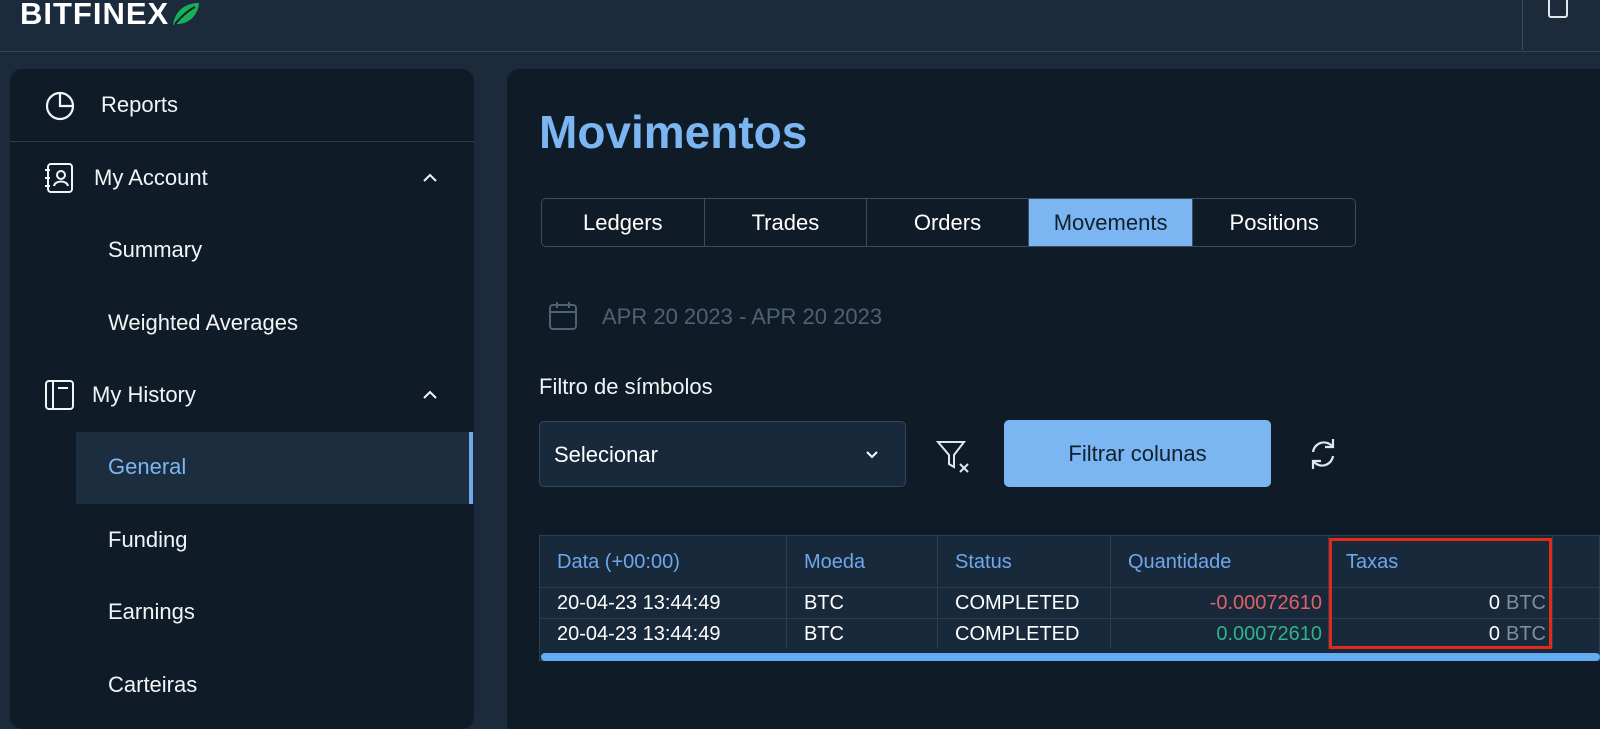 The image size is (1600, 729). Describe the element at coordinates (1558, 9) in the screenshot. I see `logout-icon` at that location.